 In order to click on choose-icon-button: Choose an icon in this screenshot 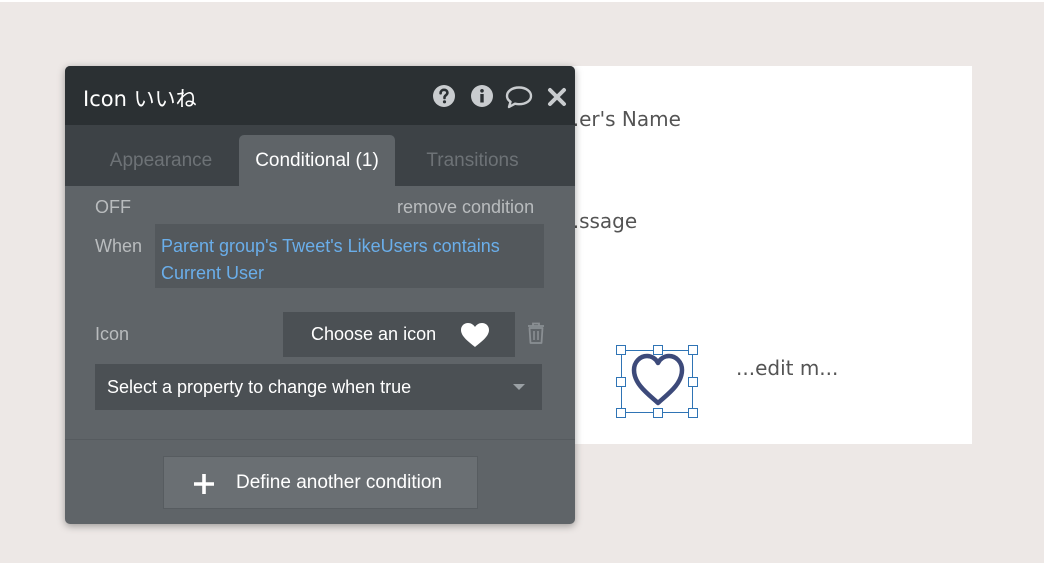, I will do `click(399, 334)`.